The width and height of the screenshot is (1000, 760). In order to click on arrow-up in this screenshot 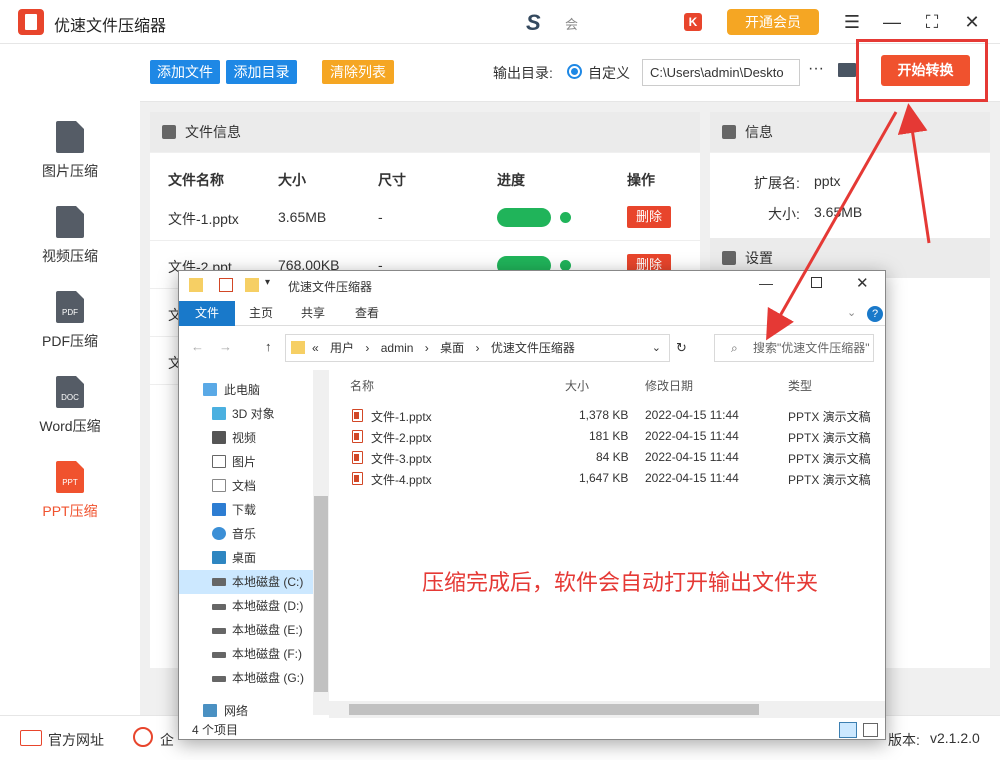, I will do `click(914, 173)`.